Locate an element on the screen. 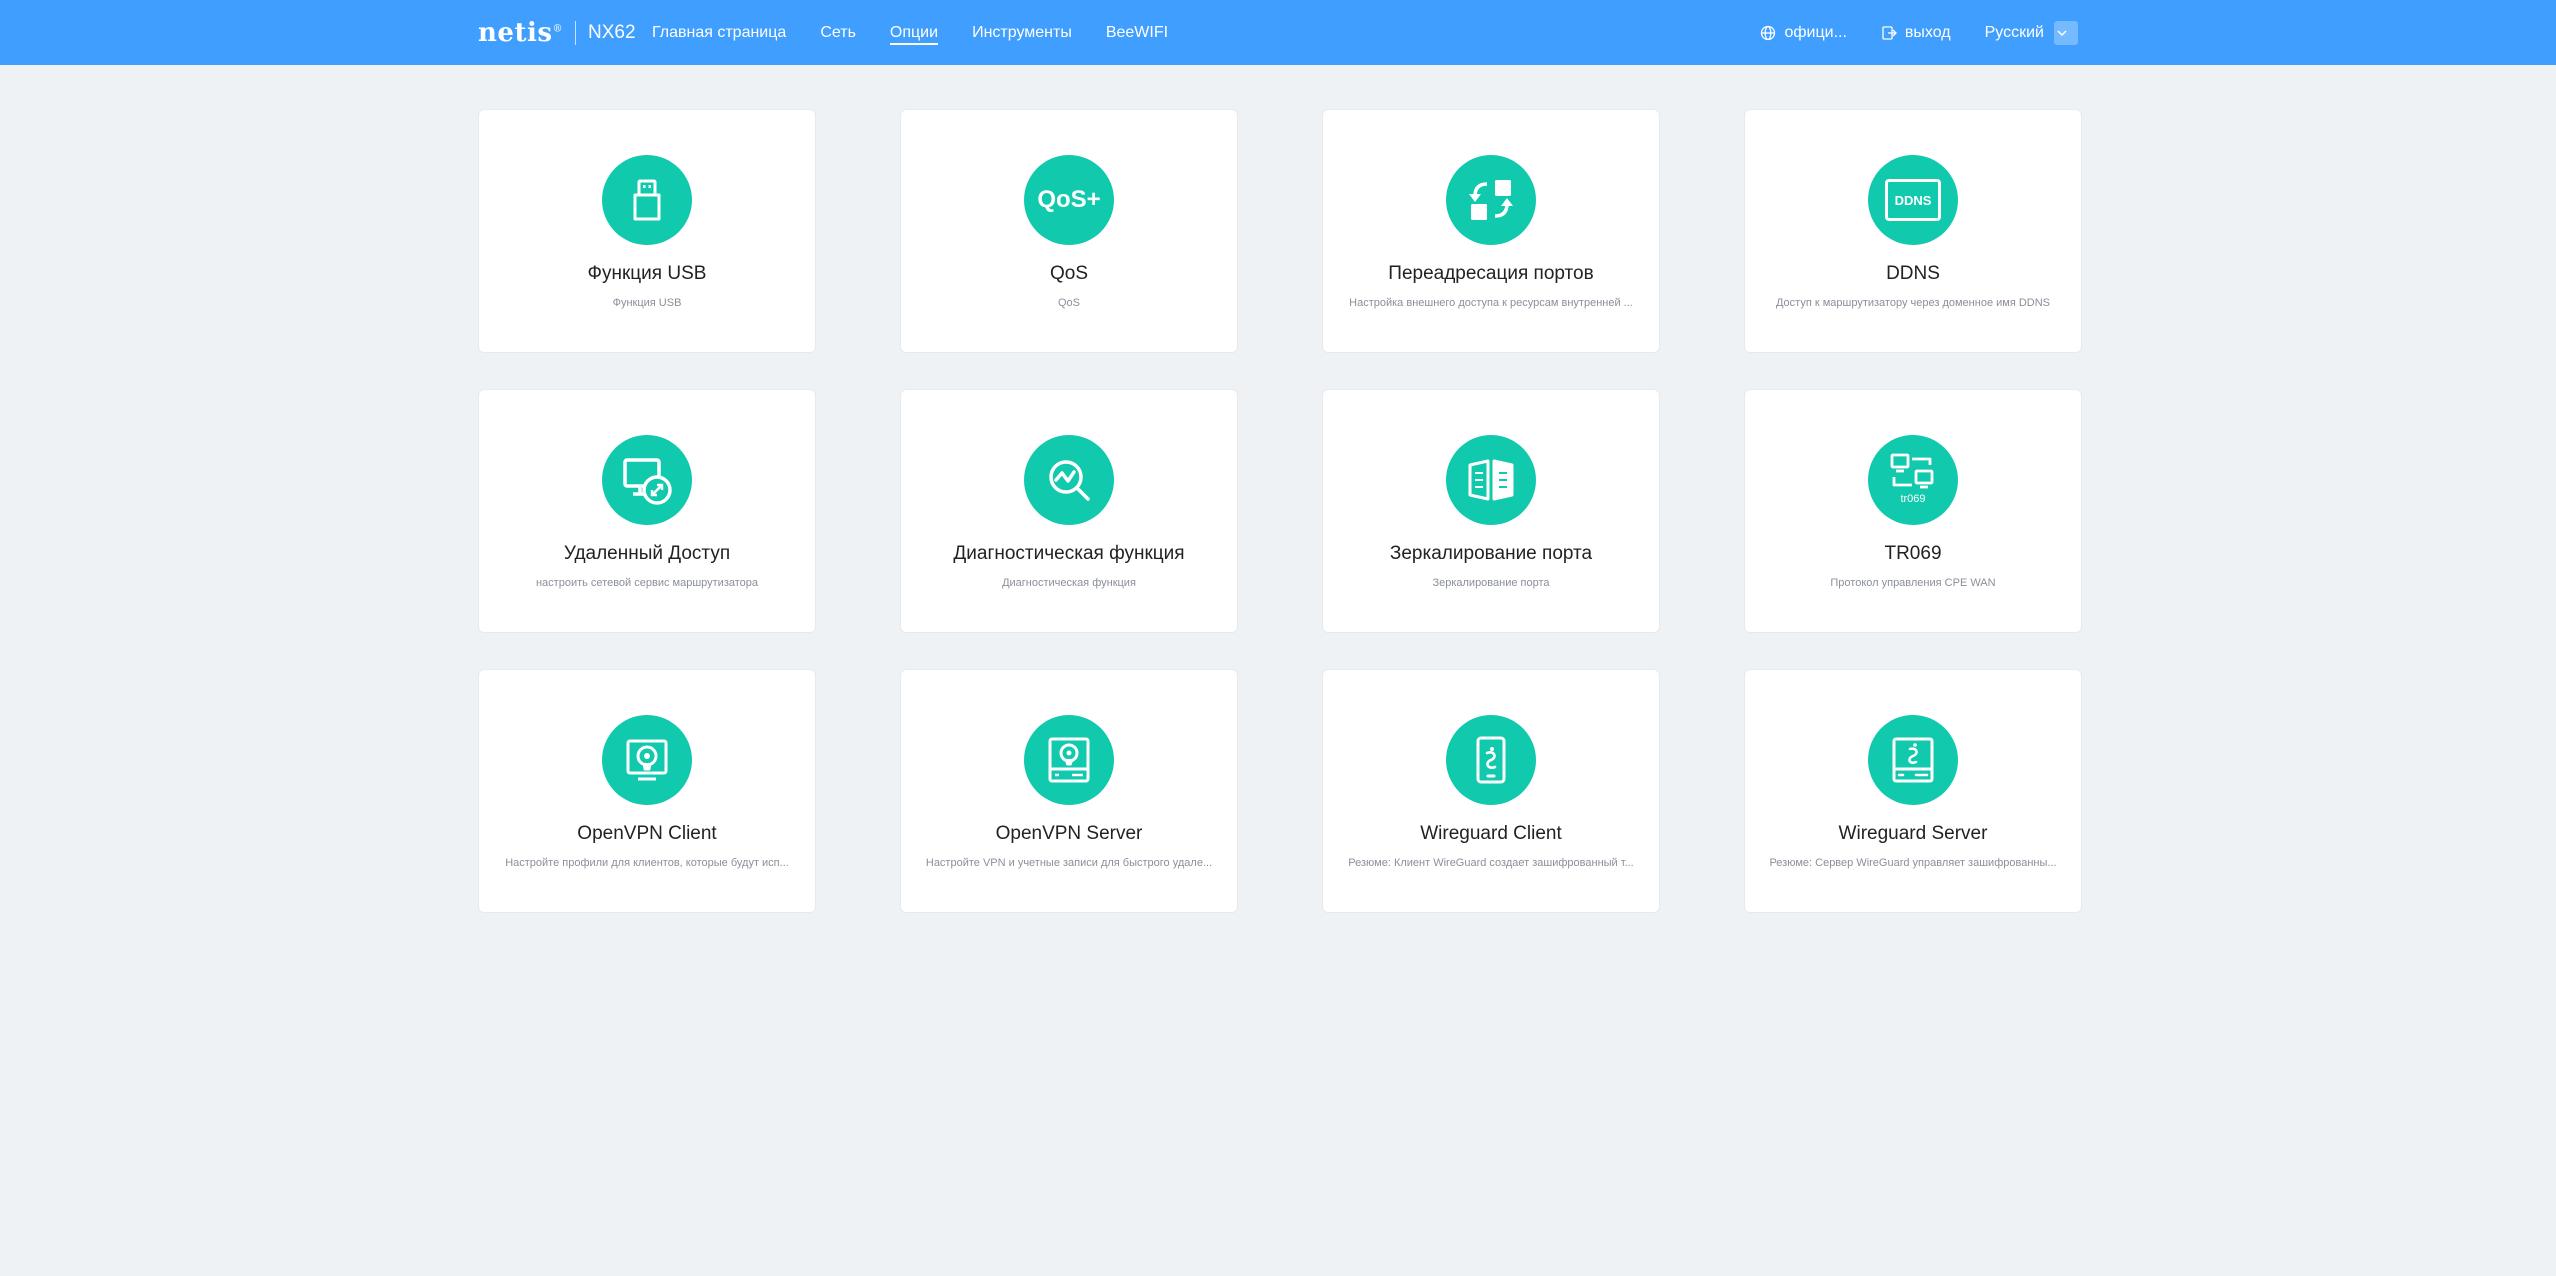 Image resolution: width=2556 pixels, height=1276 pixels. ddns-icon-frame: DDNS is located at coordinates (1913, 200).